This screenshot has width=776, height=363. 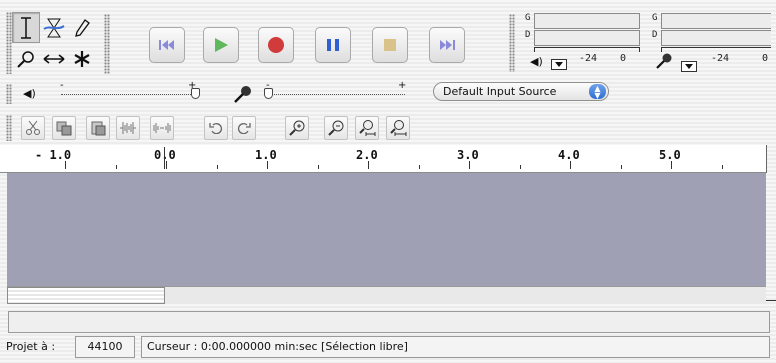 What do you see at coordinates (655, 18) in the screenshot?
I see `record-meter-left-label: G` at bounding box center [655, 18].